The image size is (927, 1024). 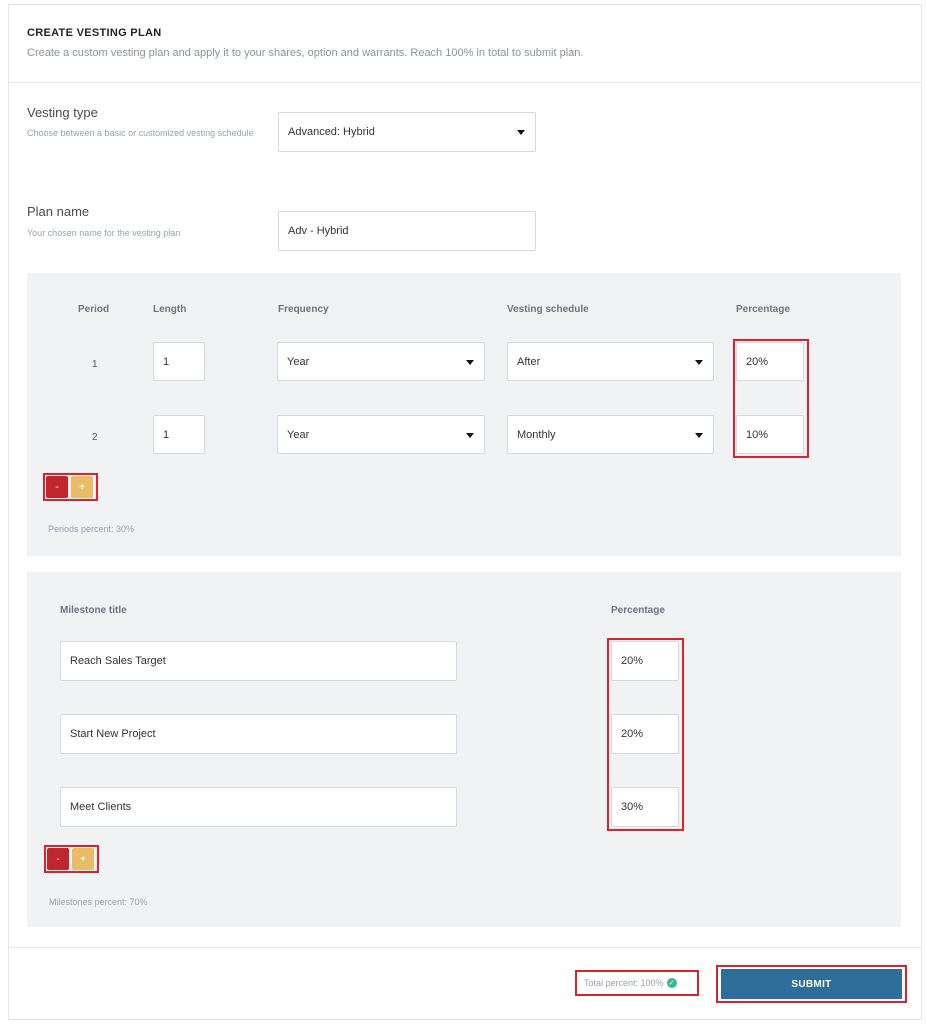 What do you see at coordinates (771, 398) in the screenshot?
I see `period-percentage-highlight` at bounding box center [771, 398].